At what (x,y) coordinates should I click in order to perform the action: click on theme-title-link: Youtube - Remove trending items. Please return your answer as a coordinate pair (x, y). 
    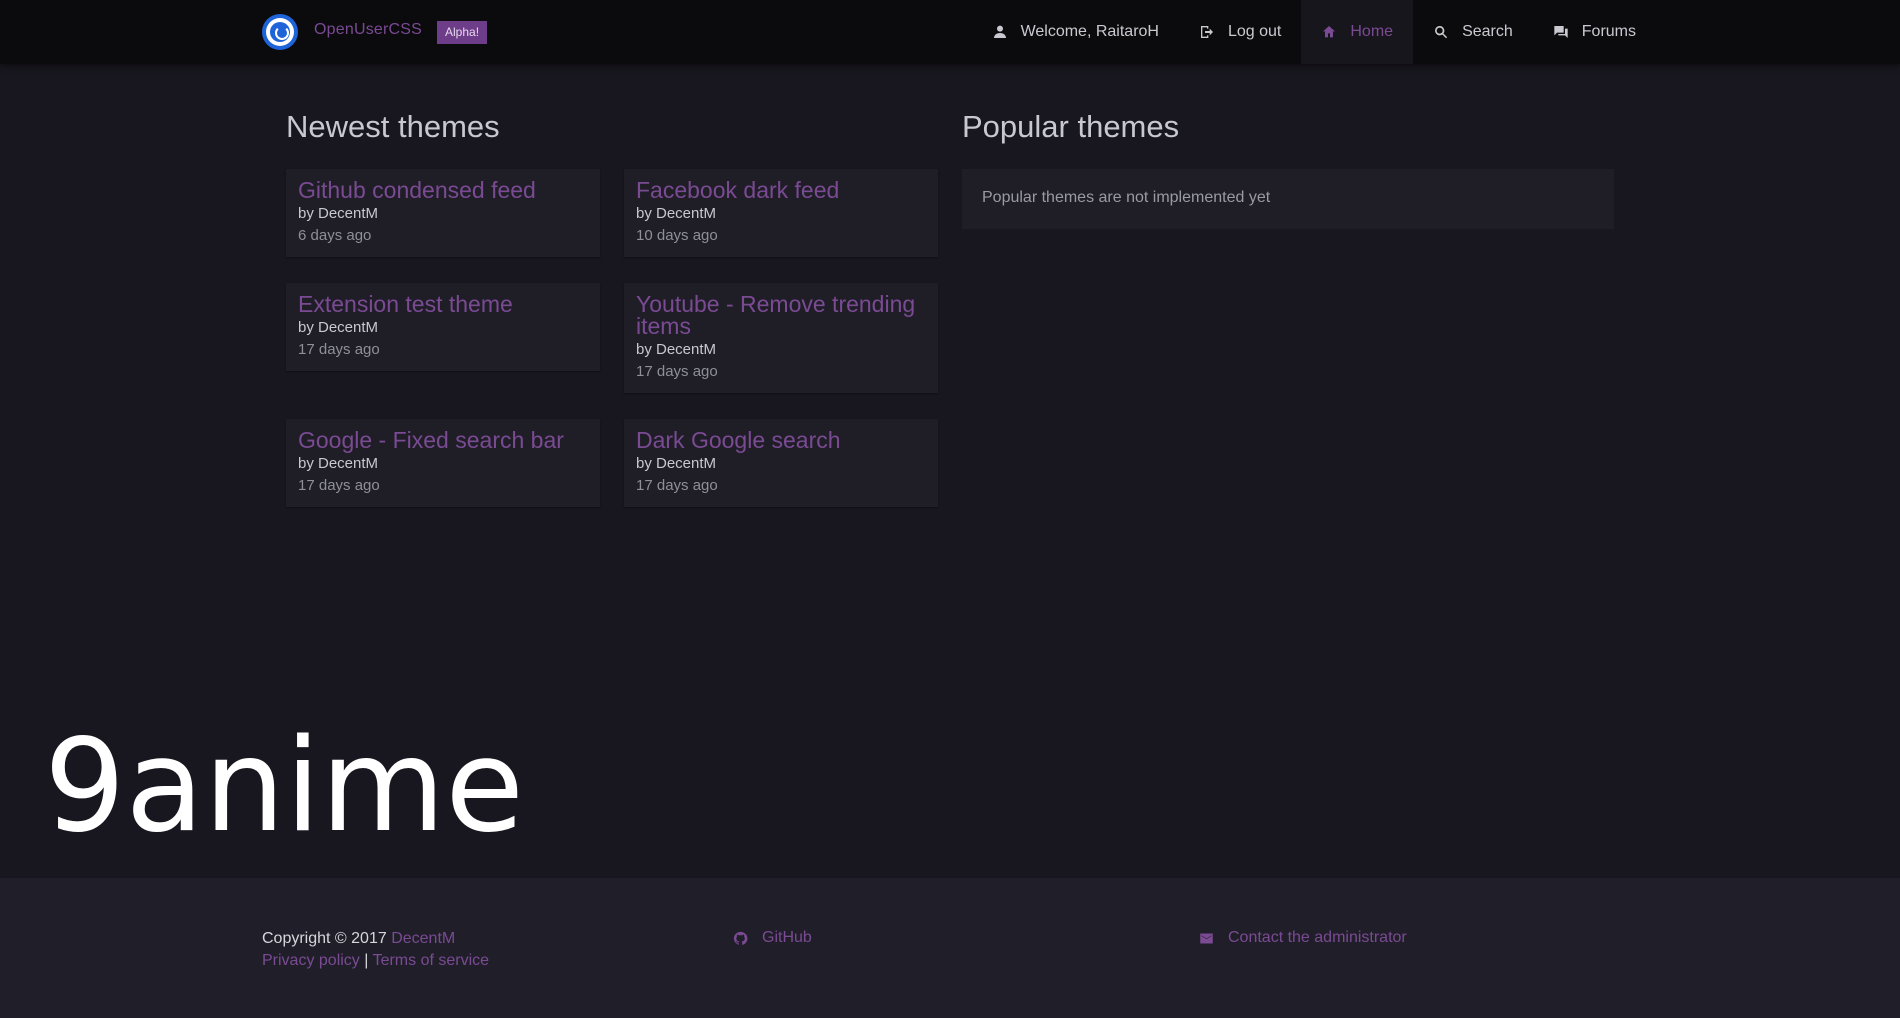
    Looking at the image, I should click on (781, 315).